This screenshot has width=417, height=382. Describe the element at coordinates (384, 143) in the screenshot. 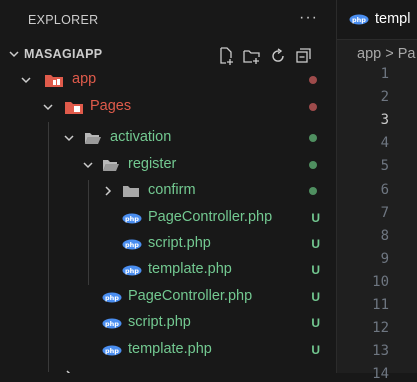

I see `line-number: 4` at that location.